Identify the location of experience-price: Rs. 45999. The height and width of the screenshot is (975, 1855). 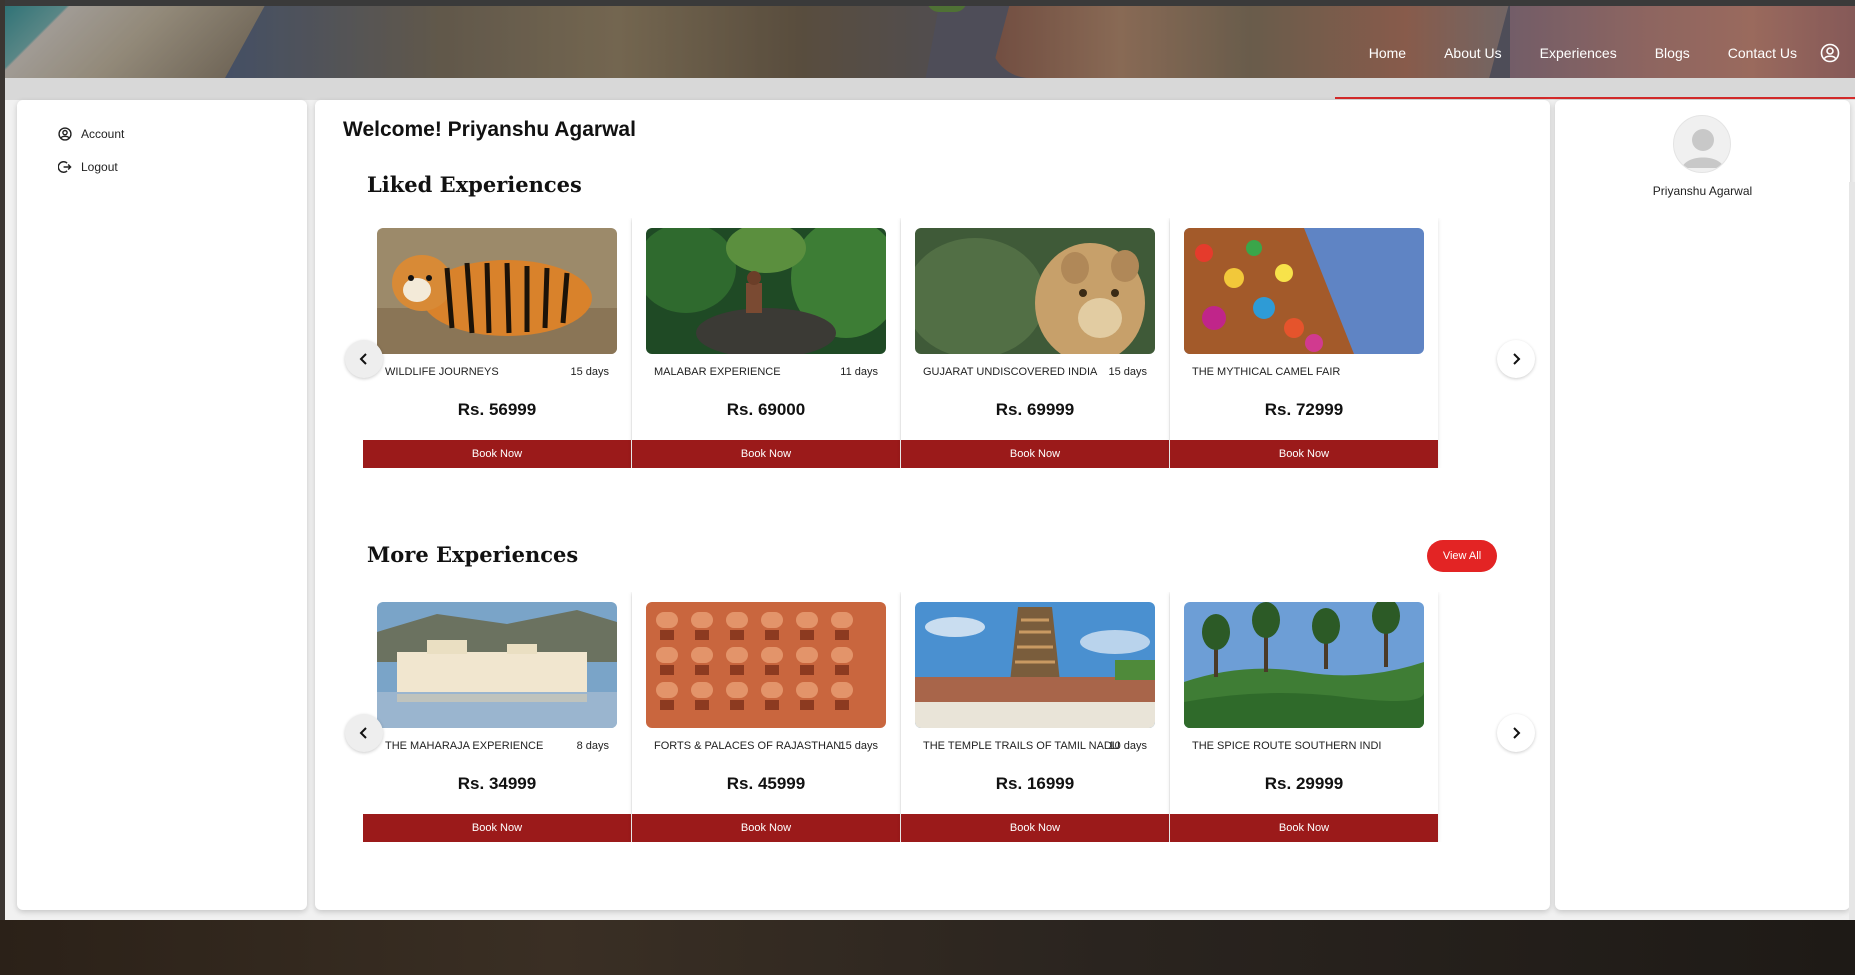
(766, 783).